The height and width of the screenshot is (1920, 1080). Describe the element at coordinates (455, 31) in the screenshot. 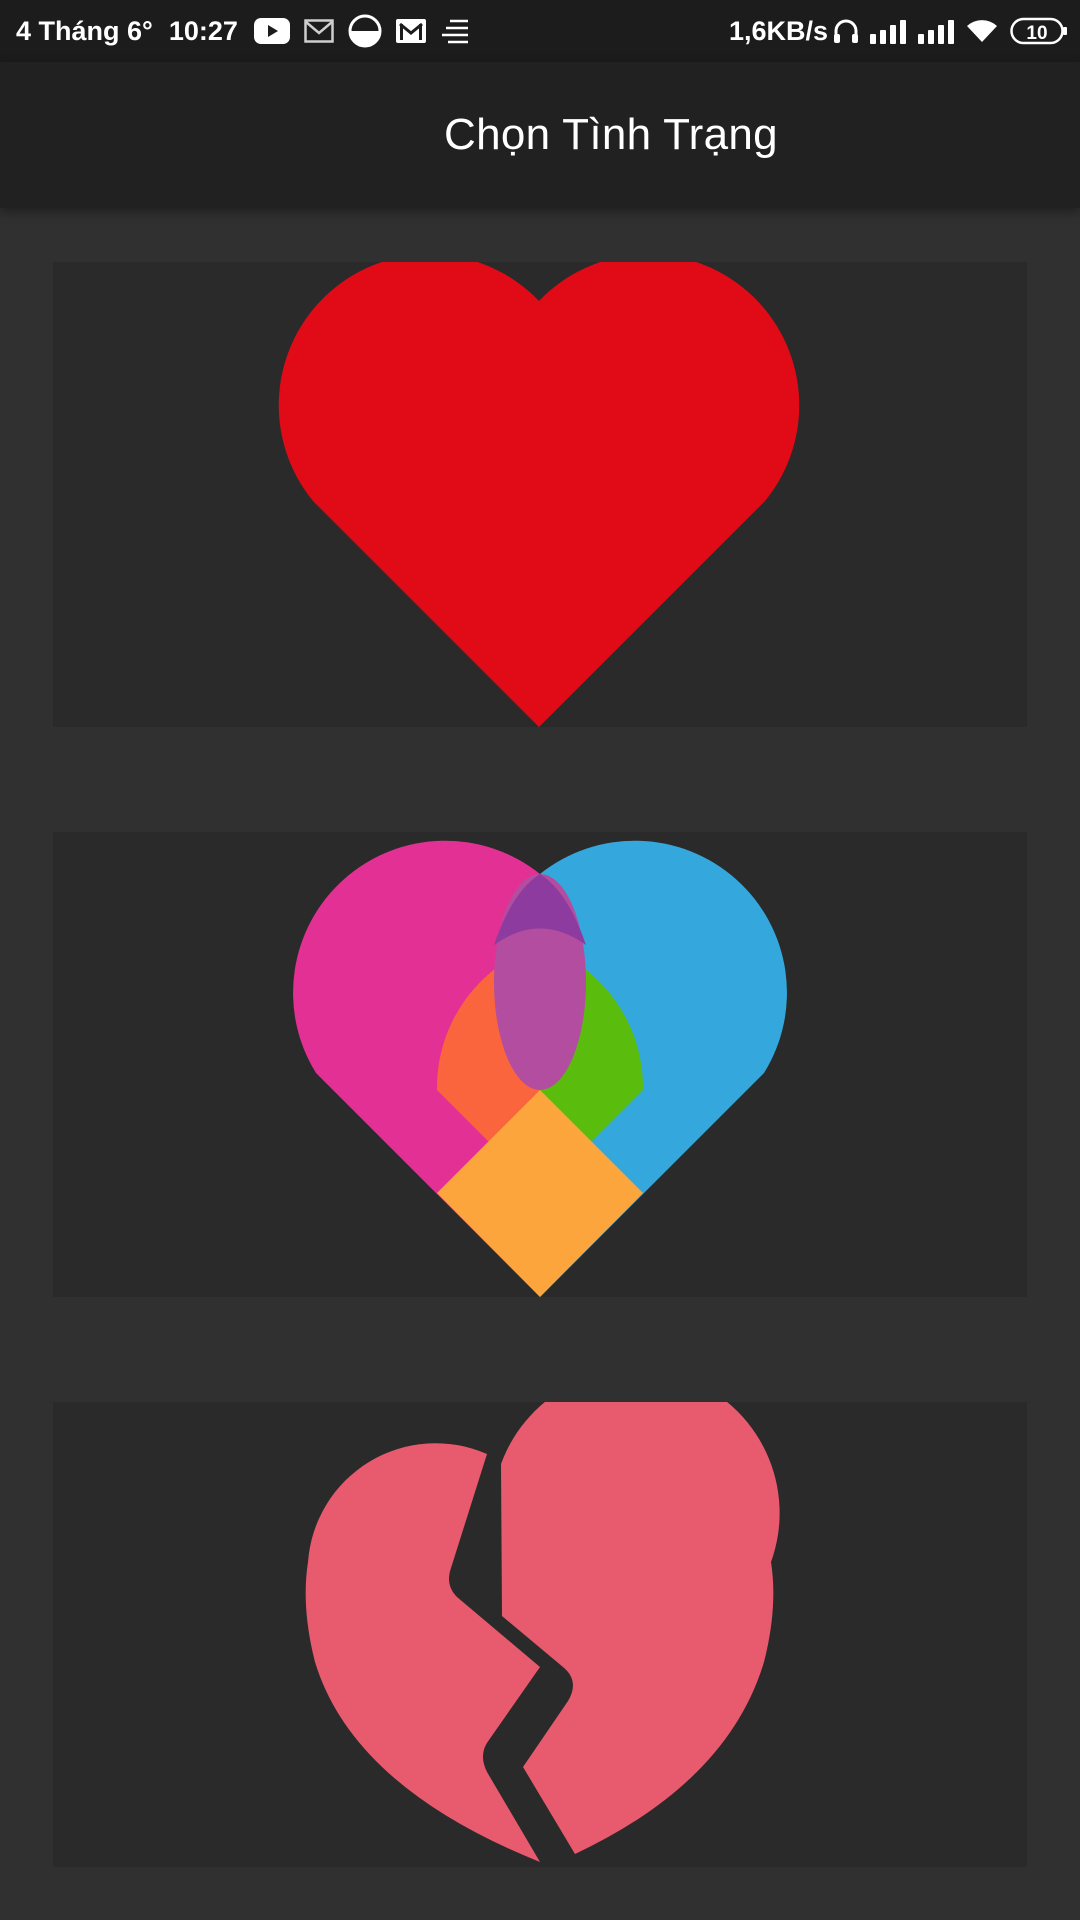

I see `speed-lines-icon` at that location.